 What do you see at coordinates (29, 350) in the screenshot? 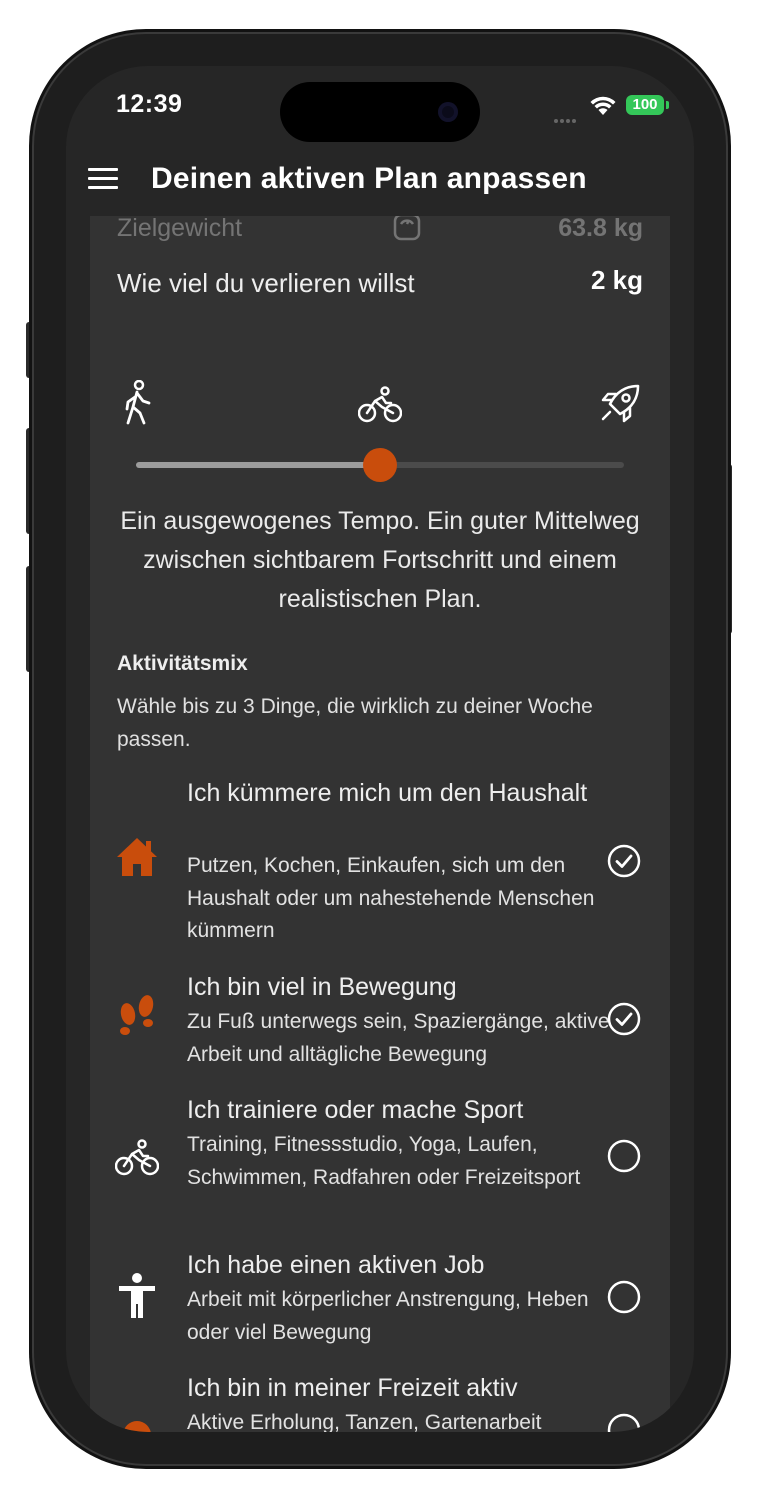
I see `action-button` at bounding box center [29, 350].